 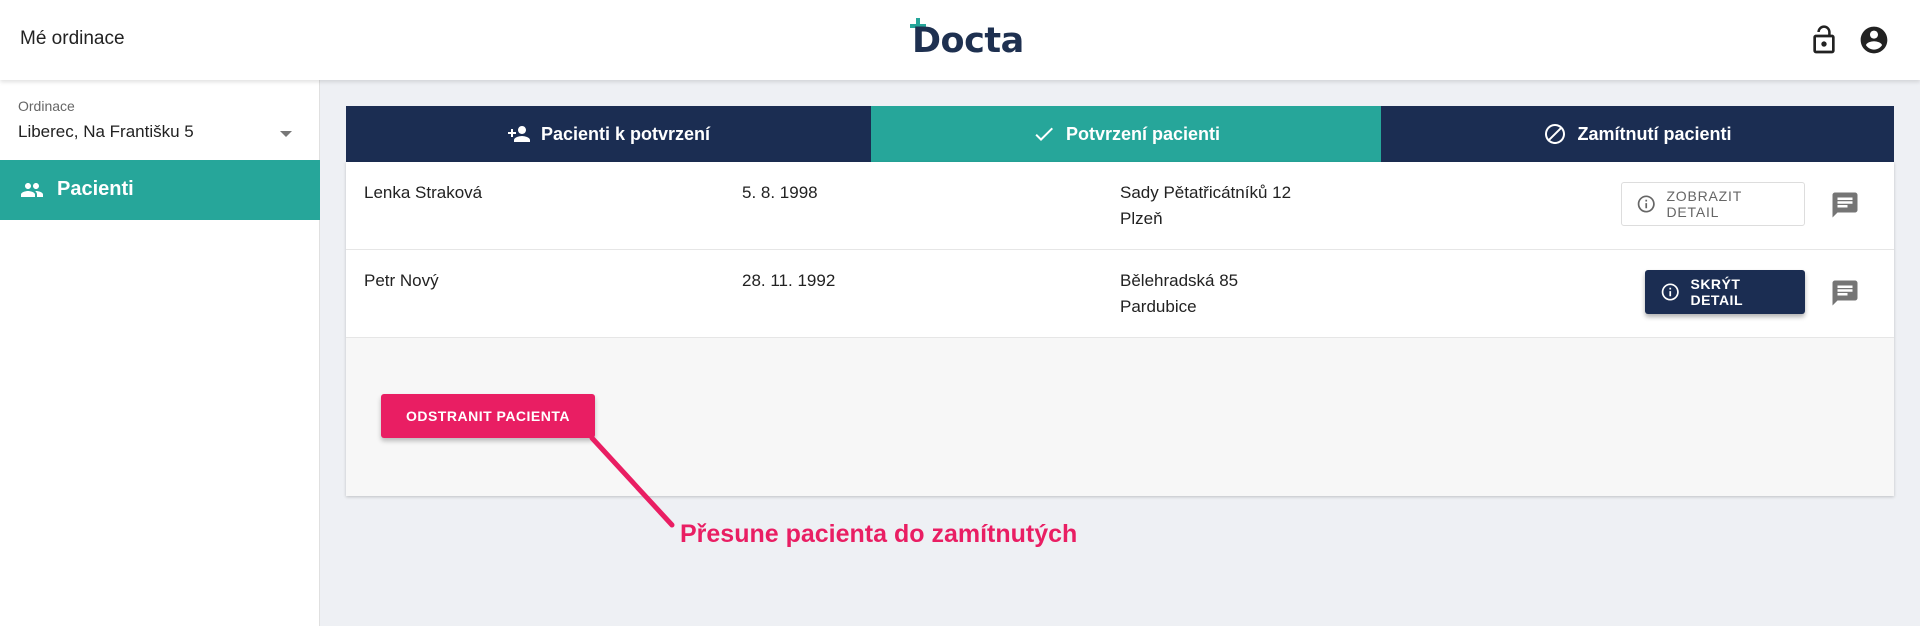 I want to click on tab-label: Zamítnutí pacienti, so click(x=1654, y=133).